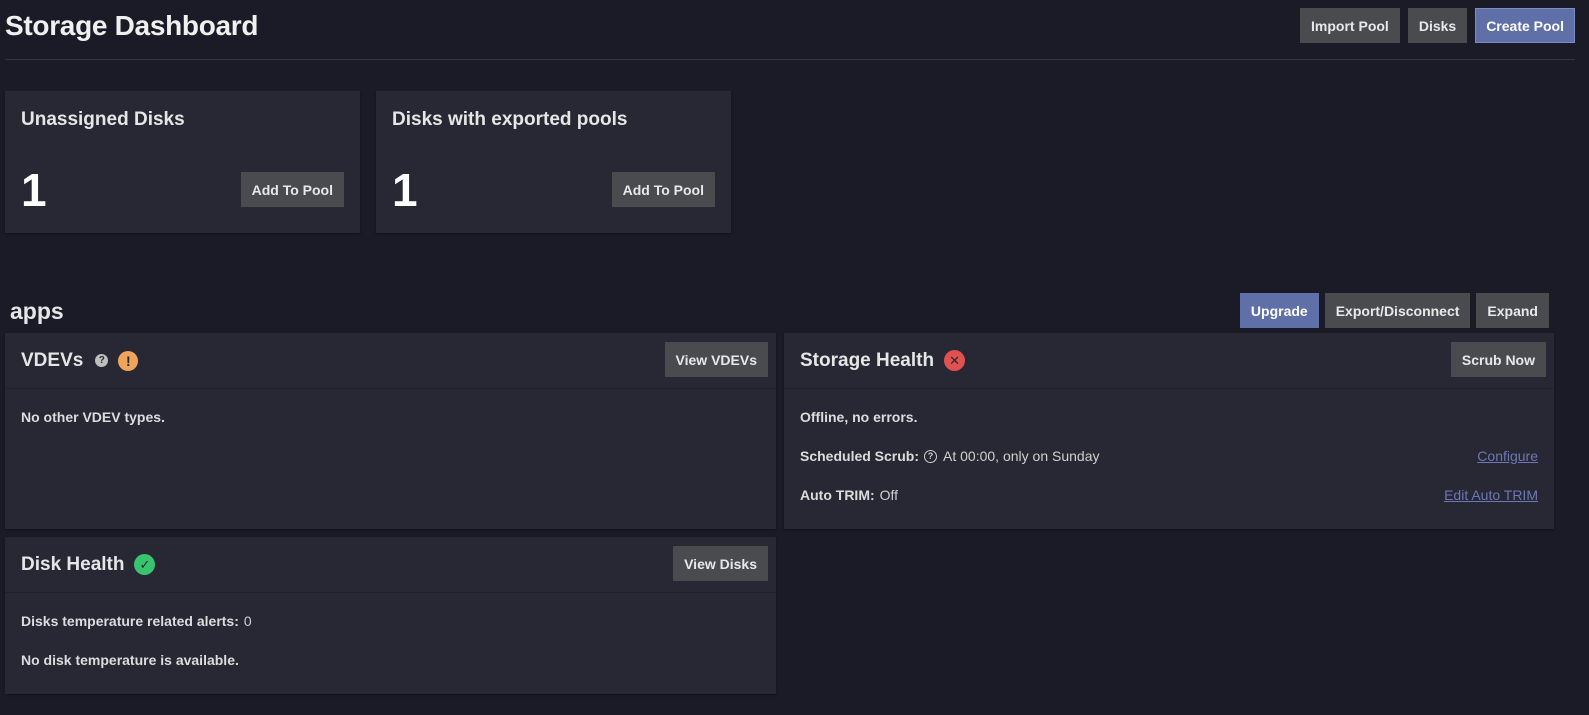 The image size is (1589, 715). What do you see at coordinates (1350, 25) in the screenshot?
I see `import-pool-button: Import Pool` at bounding box center [1350, 25].